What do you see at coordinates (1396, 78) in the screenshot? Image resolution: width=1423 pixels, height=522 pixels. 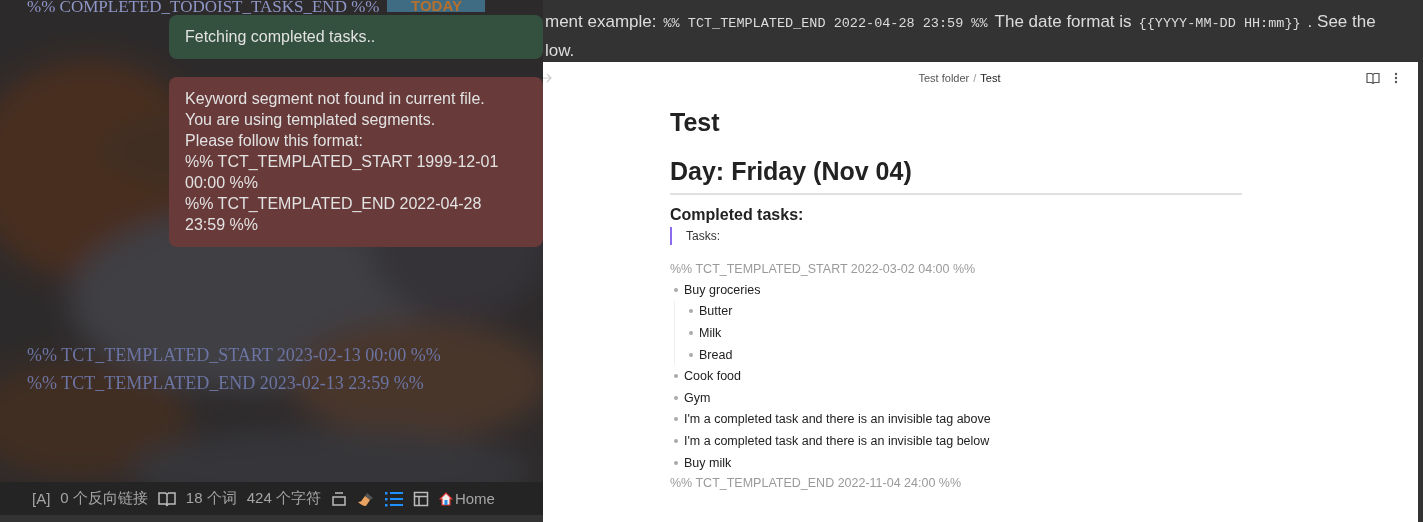 I see `more-options-icon` at bounding box center [1396, 78].